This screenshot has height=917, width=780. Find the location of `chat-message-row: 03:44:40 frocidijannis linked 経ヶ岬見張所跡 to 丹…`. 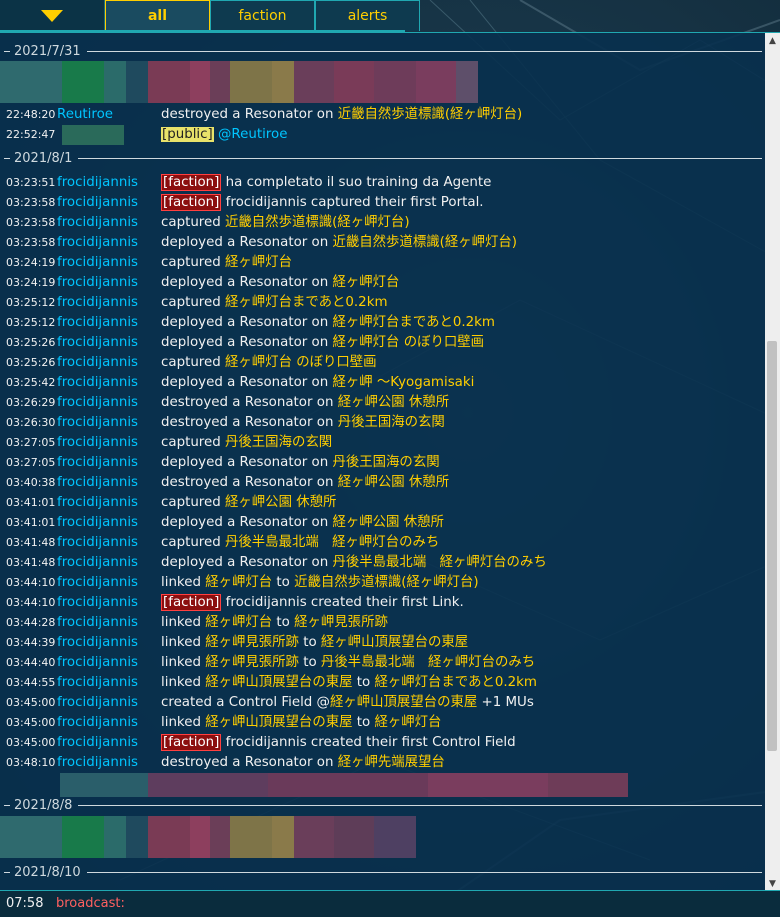

chat-message-row: 03:44:40 frocidijannis linked 経ヶ岬見張所跡 to 丹… is located at coordinates (382, 663).